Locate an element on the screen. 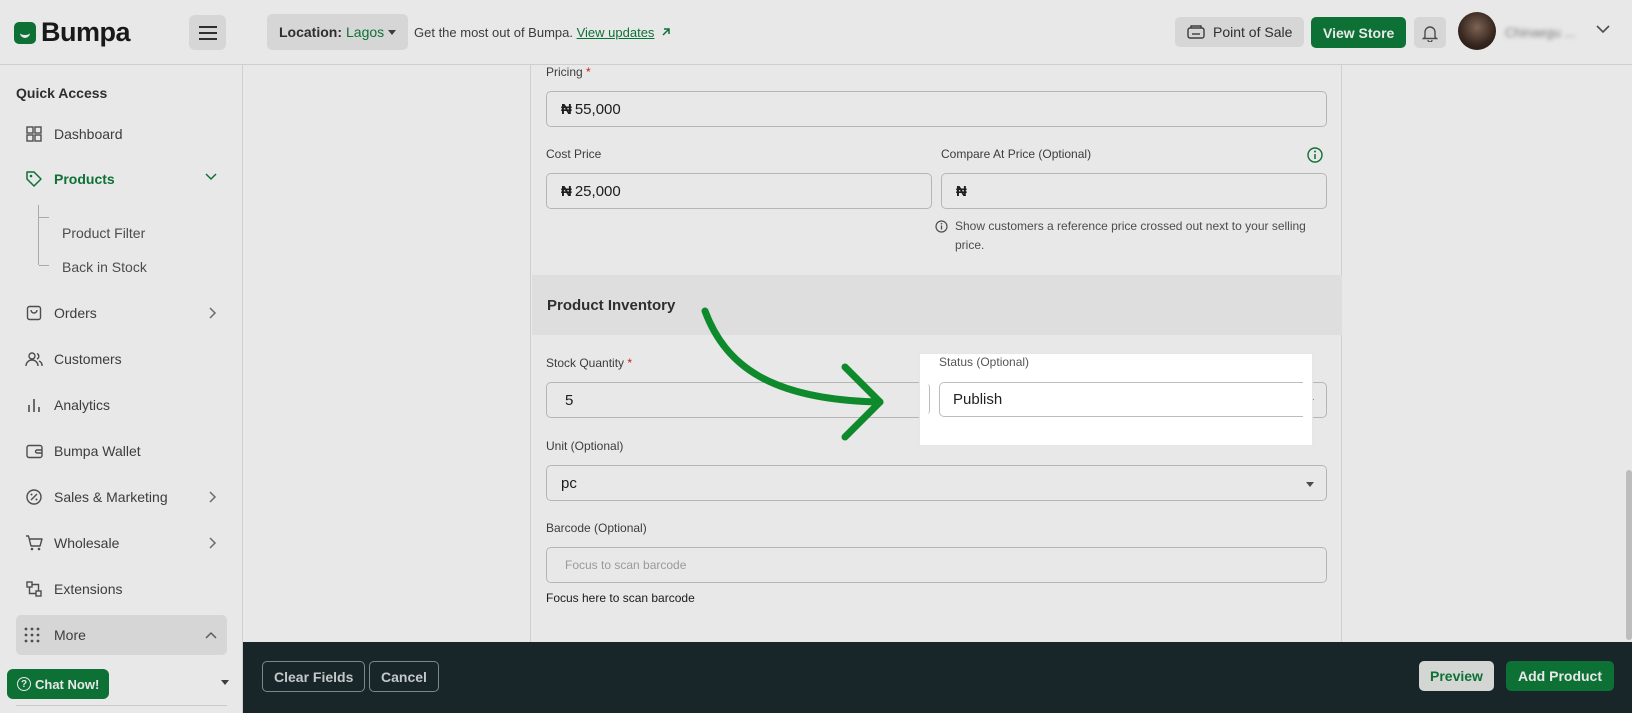 Image resolution: width=1632 pixels, height=713 pixels. grid-icon is located at coordinates (34, 134).